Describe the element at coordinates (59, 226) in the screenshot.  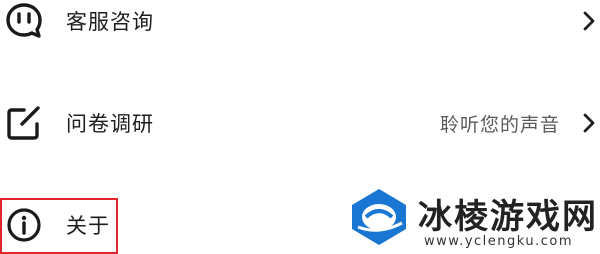
I see `highlight-box` at that location.